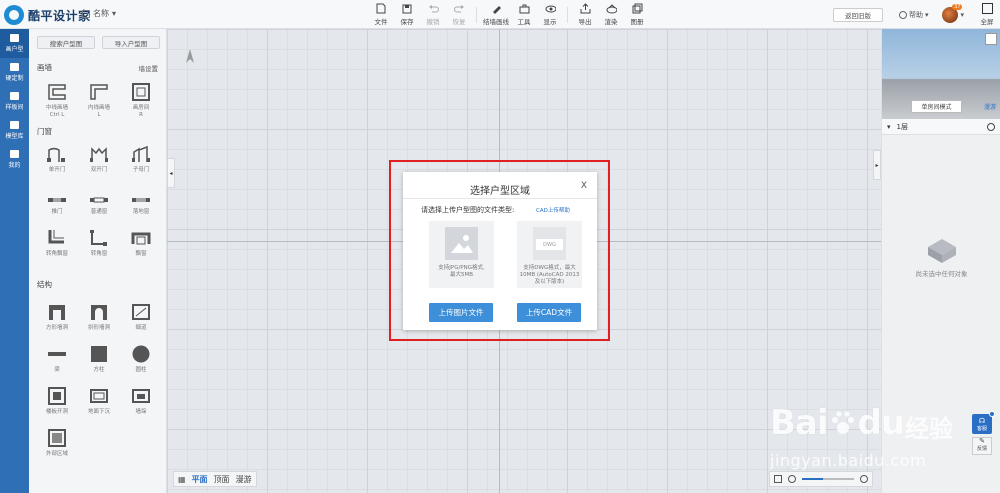  Describe the element at coordinates (990, 106) in the screenshot. I see `roam-link: 漫游` at that location.